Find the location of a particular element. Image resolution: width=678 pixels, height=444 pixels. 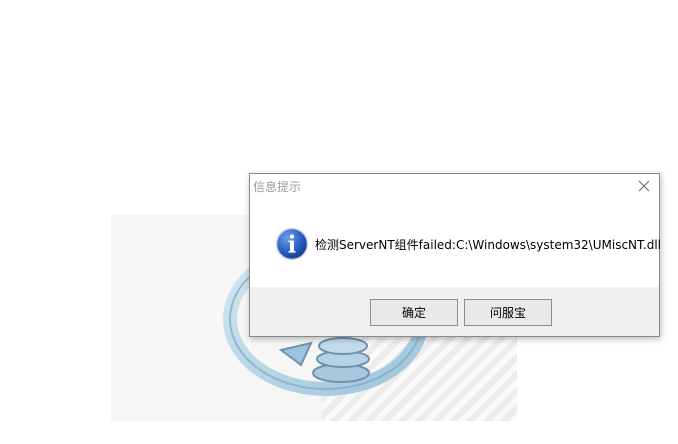

ok-button-label: 确定 is located at coordinates (413, 313).